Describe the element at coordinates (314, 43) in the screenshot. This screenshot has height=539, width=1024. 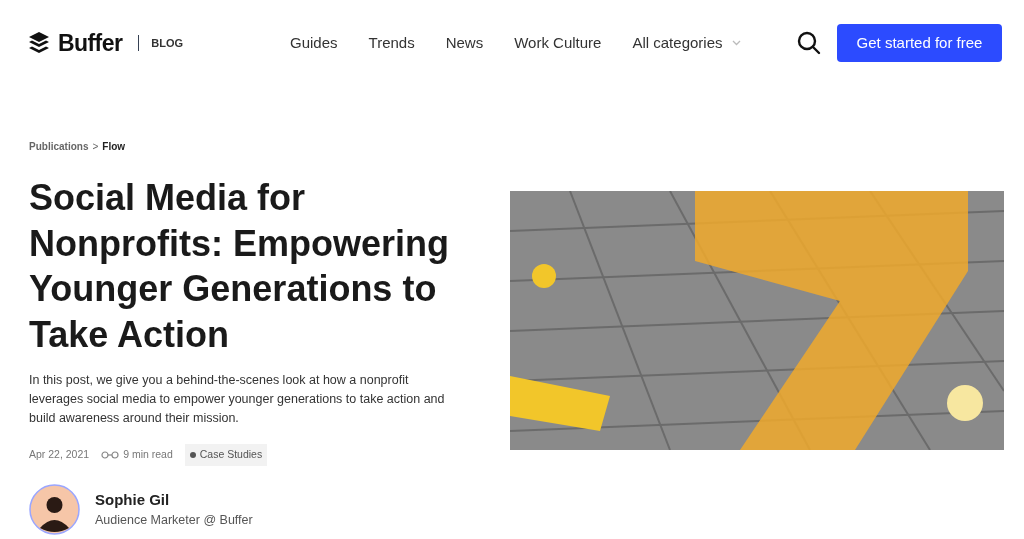
I see `nav-link: Guides` at that location.